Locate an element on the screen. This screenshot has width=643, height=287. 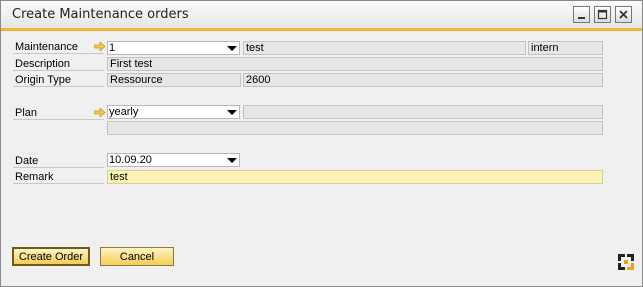
maintenance-type-field: intern is located at coordinates (565, 48).